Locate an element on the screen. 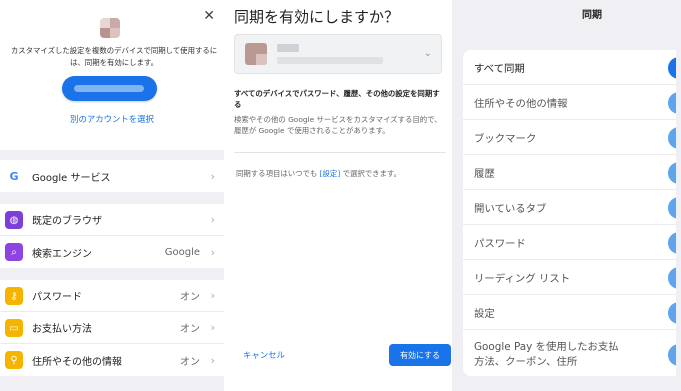  edge-strip is located at coordinates (678, 195).